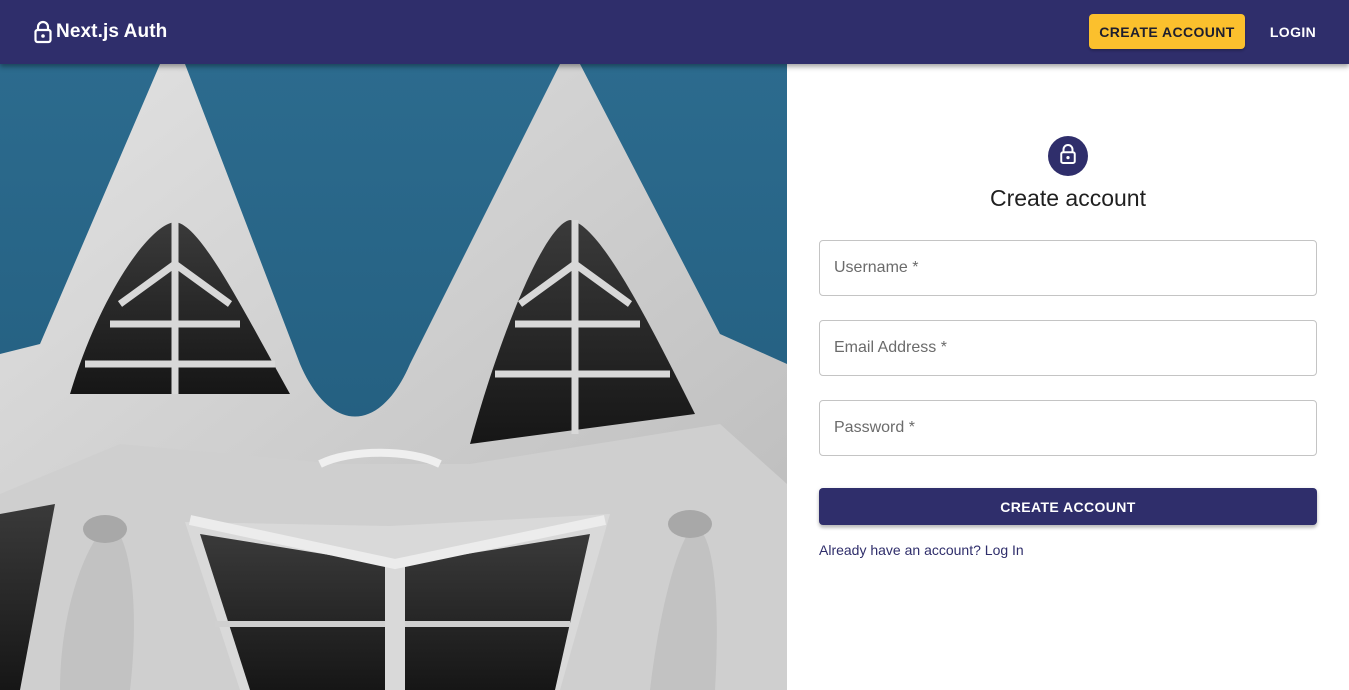 The image size is (1349, 690). Describe the element at coordinates (1068, 428) in the screenshot. I see `password-field` at that location.